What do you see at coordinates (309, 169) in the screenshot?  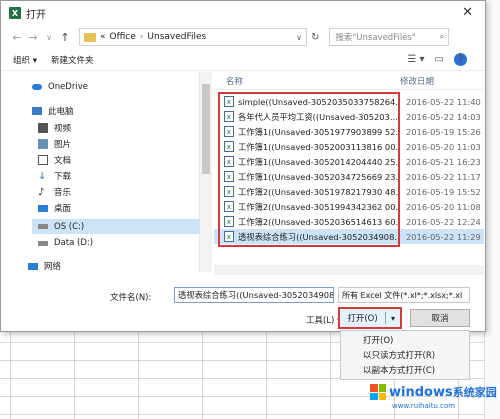 I see `highlight-box-files` at bounding box center [309, 169].